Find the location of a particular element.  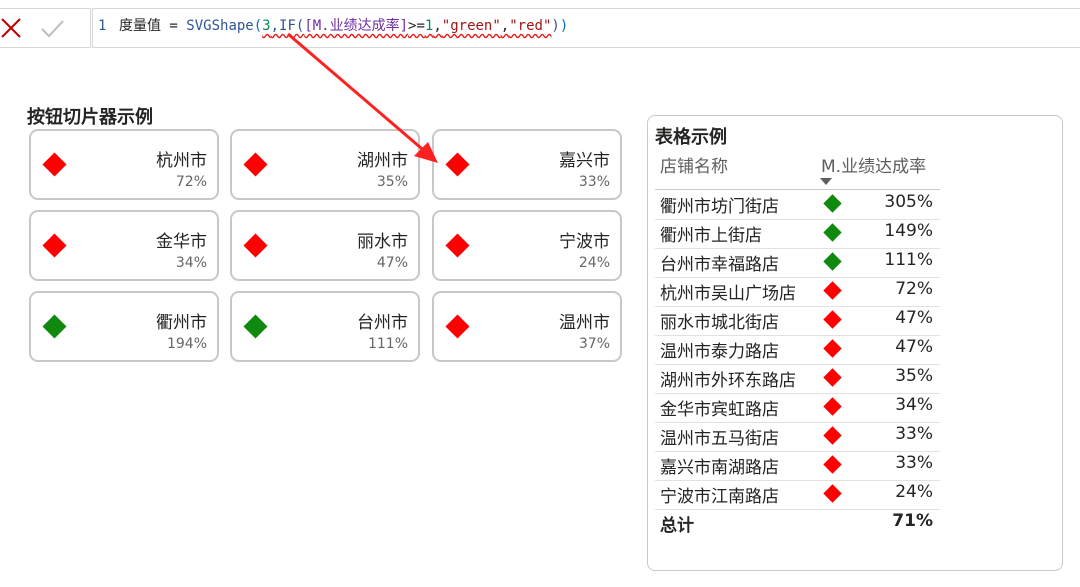

store-name: 台州市幸福路店 is located at coordinates (719, 265).